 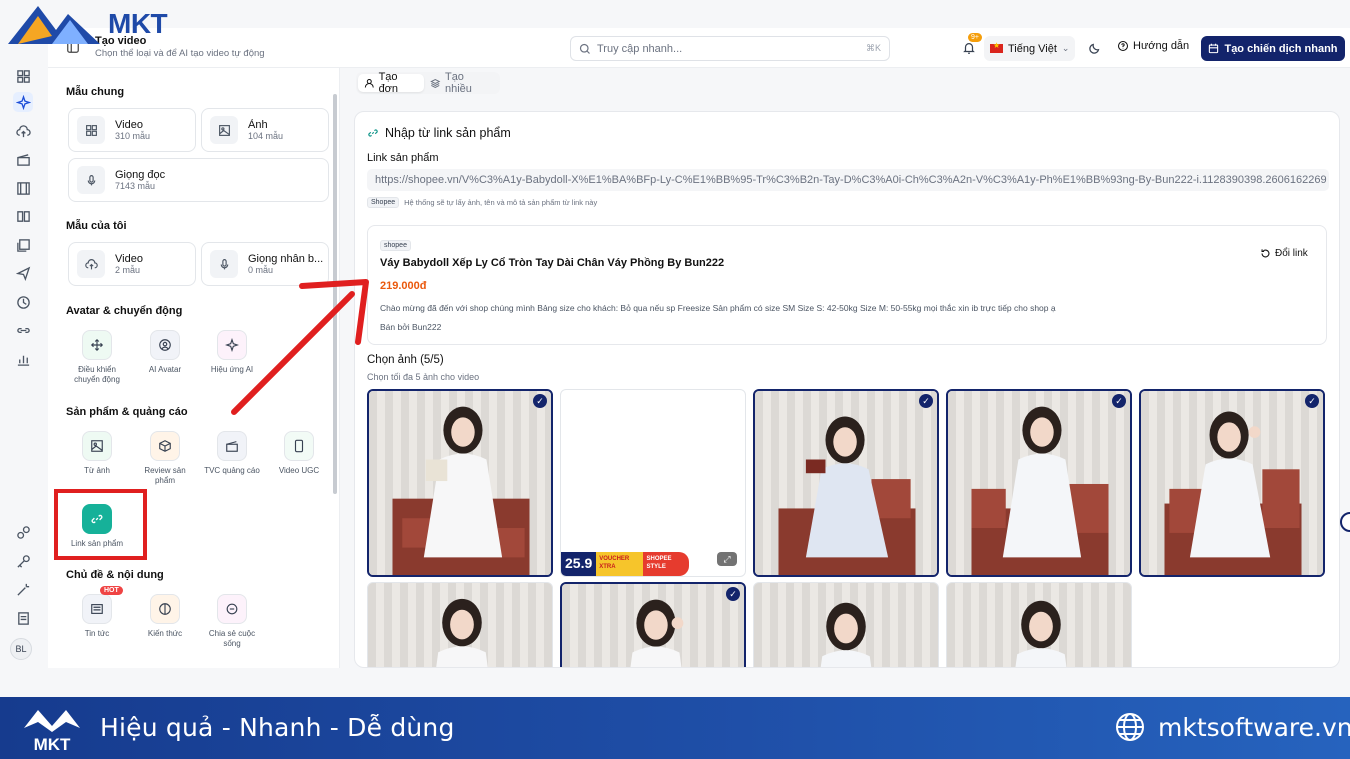 What do you see at coordinates (165, 352) in the screenshot?
I see `tile-ai-avatar: AI Avatar` at bounding box center [165, 352].